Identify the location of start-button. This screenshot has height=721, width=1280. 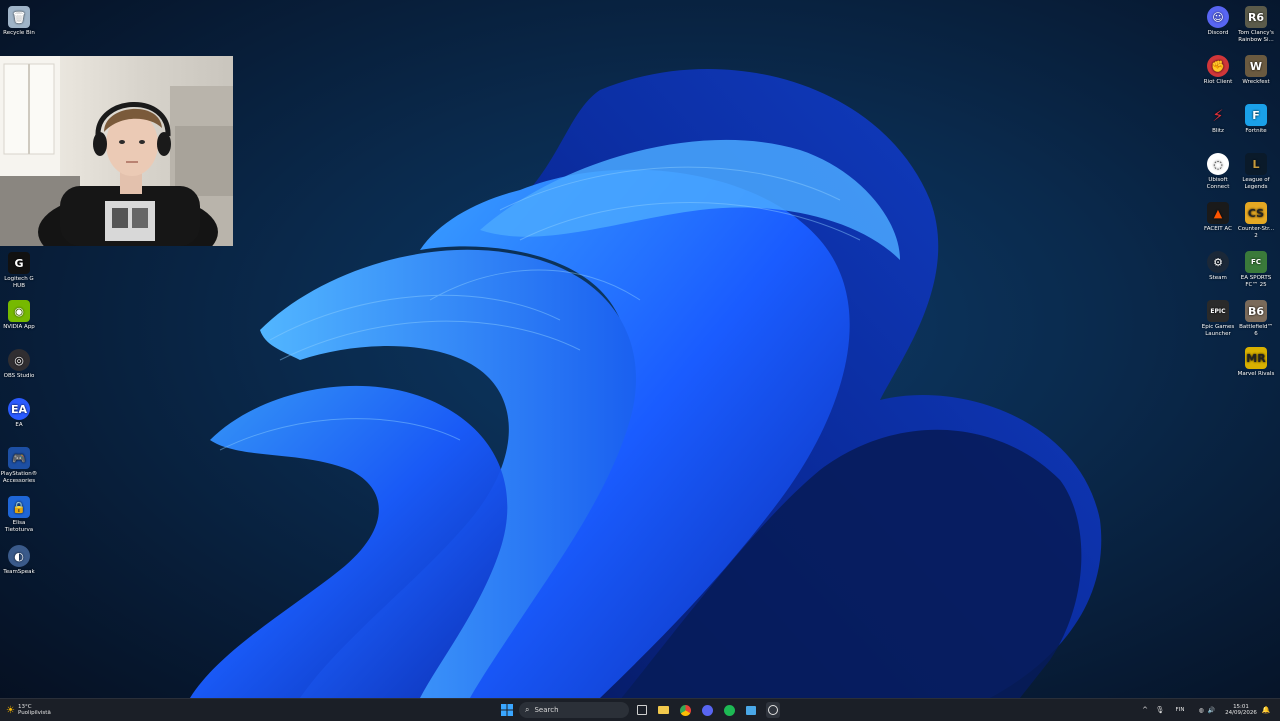
(507, 710).